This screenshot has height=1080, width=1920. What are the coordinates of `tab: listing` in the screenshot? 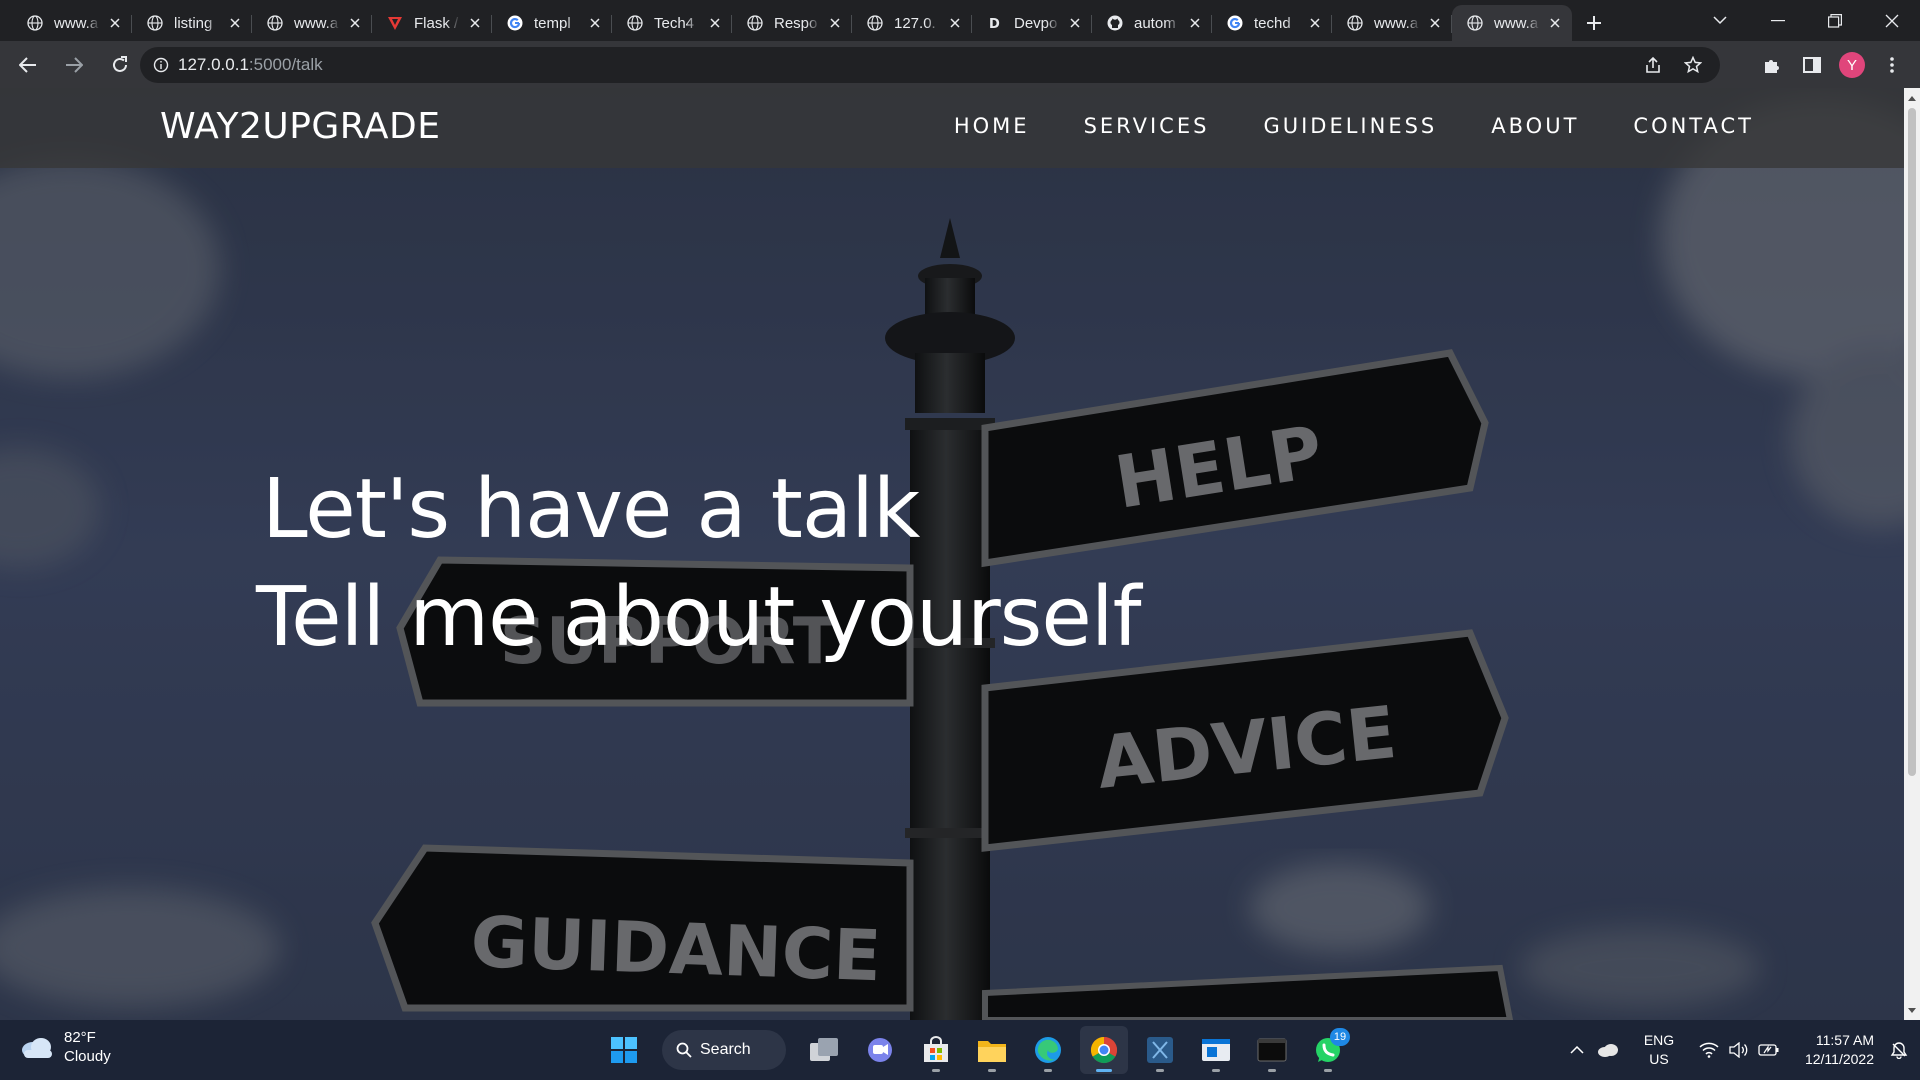 It's located at (192, 23).